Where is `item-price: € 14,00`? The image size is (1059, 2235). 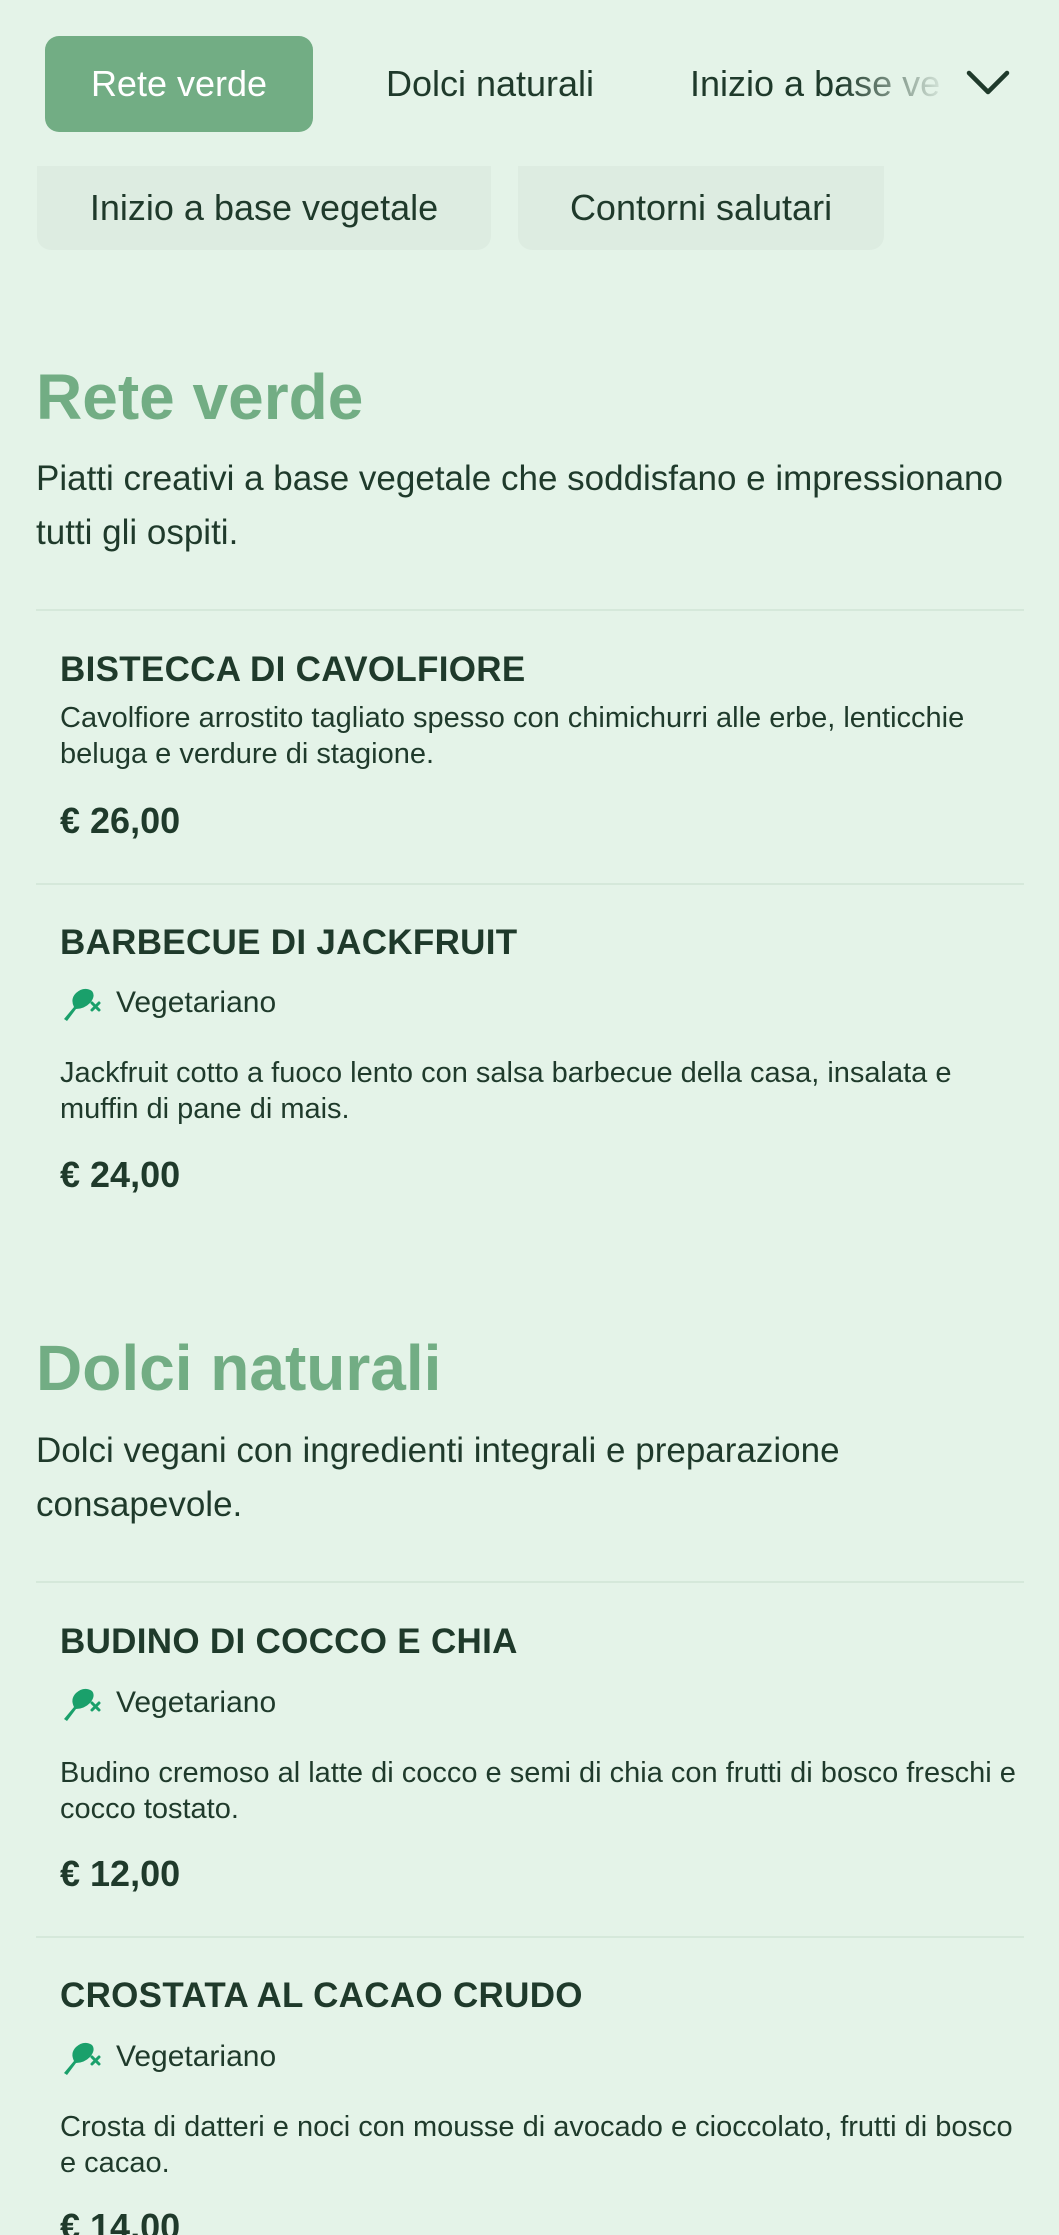
item-price: € 14,00 is located at coordinates (120, 2220).